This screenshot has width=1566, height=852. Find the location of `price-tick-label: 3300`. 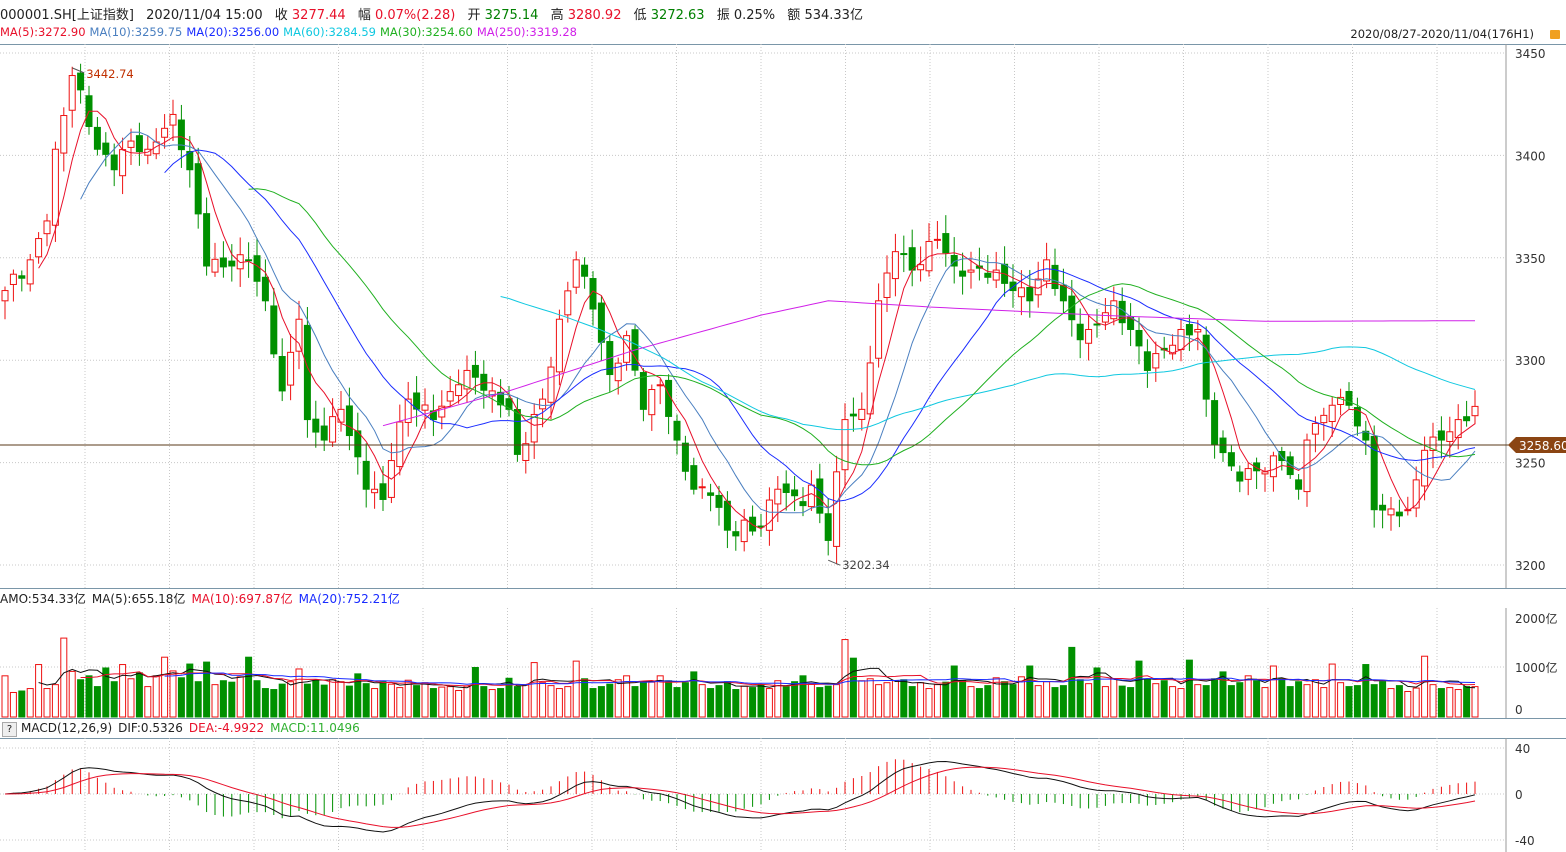

price-tick-label: 3300 is located at coordinates (1530, 361).